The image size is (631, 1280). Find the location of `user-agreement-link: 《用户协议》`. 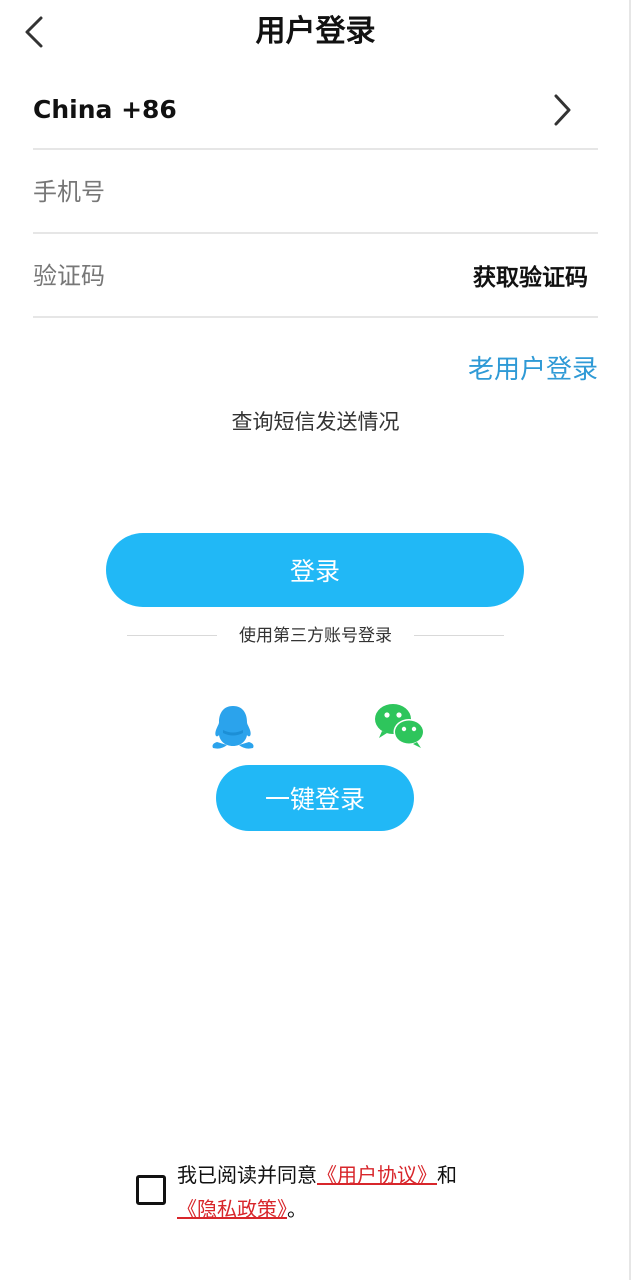

user-agreement-link: 《用户协议》 is located at coordinates (377, 1175).